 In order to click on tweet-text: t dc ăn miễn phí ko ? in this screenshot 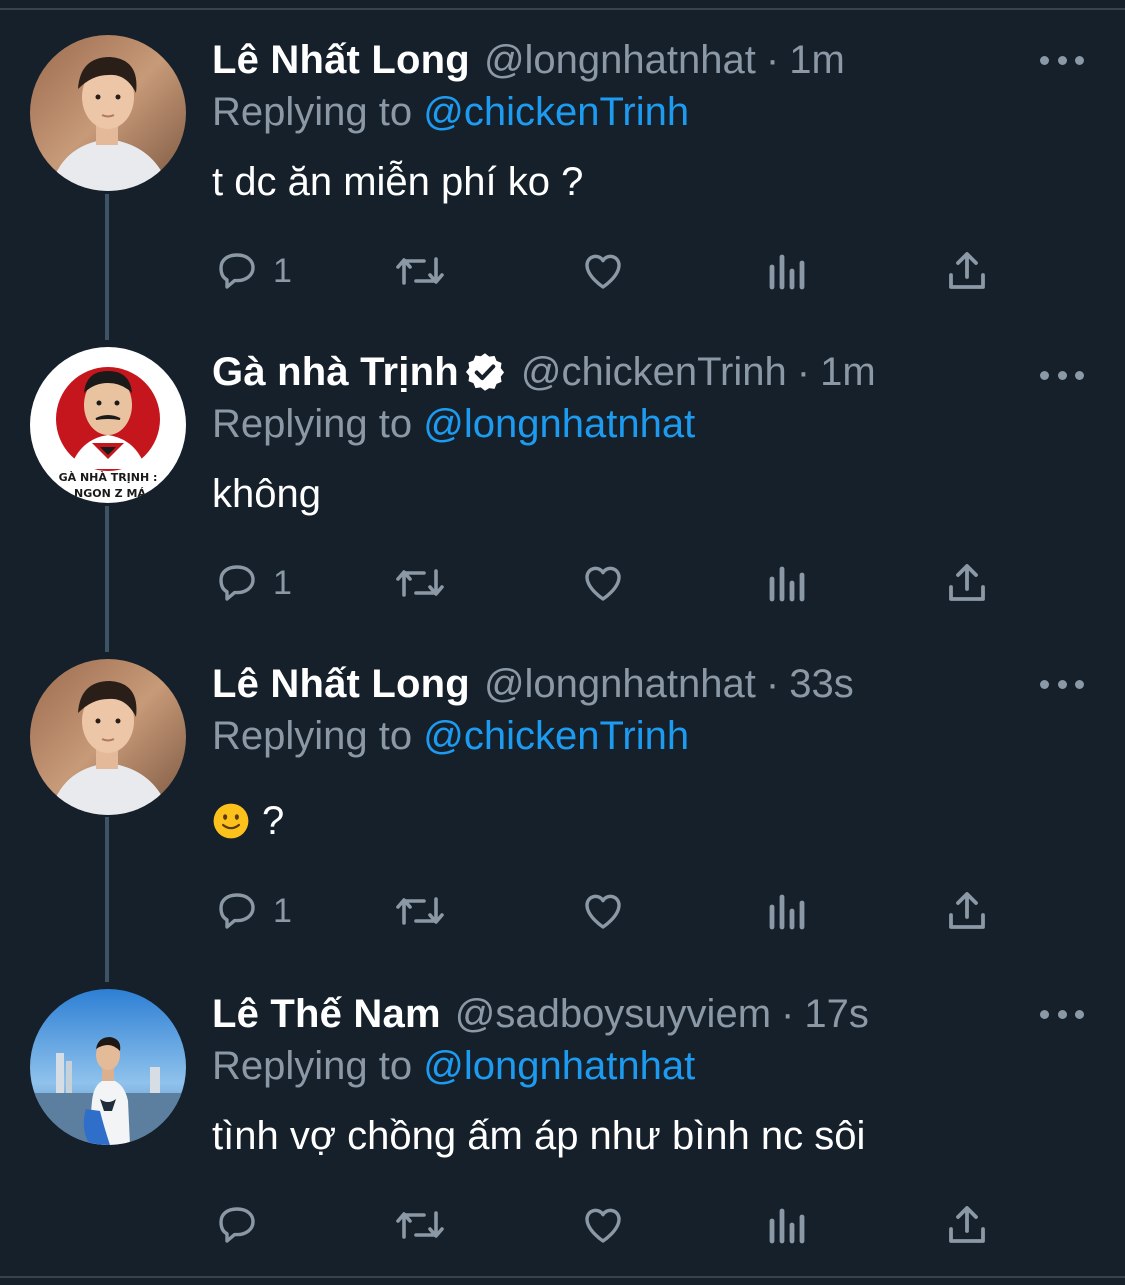, I will do `click(398, 182)`.